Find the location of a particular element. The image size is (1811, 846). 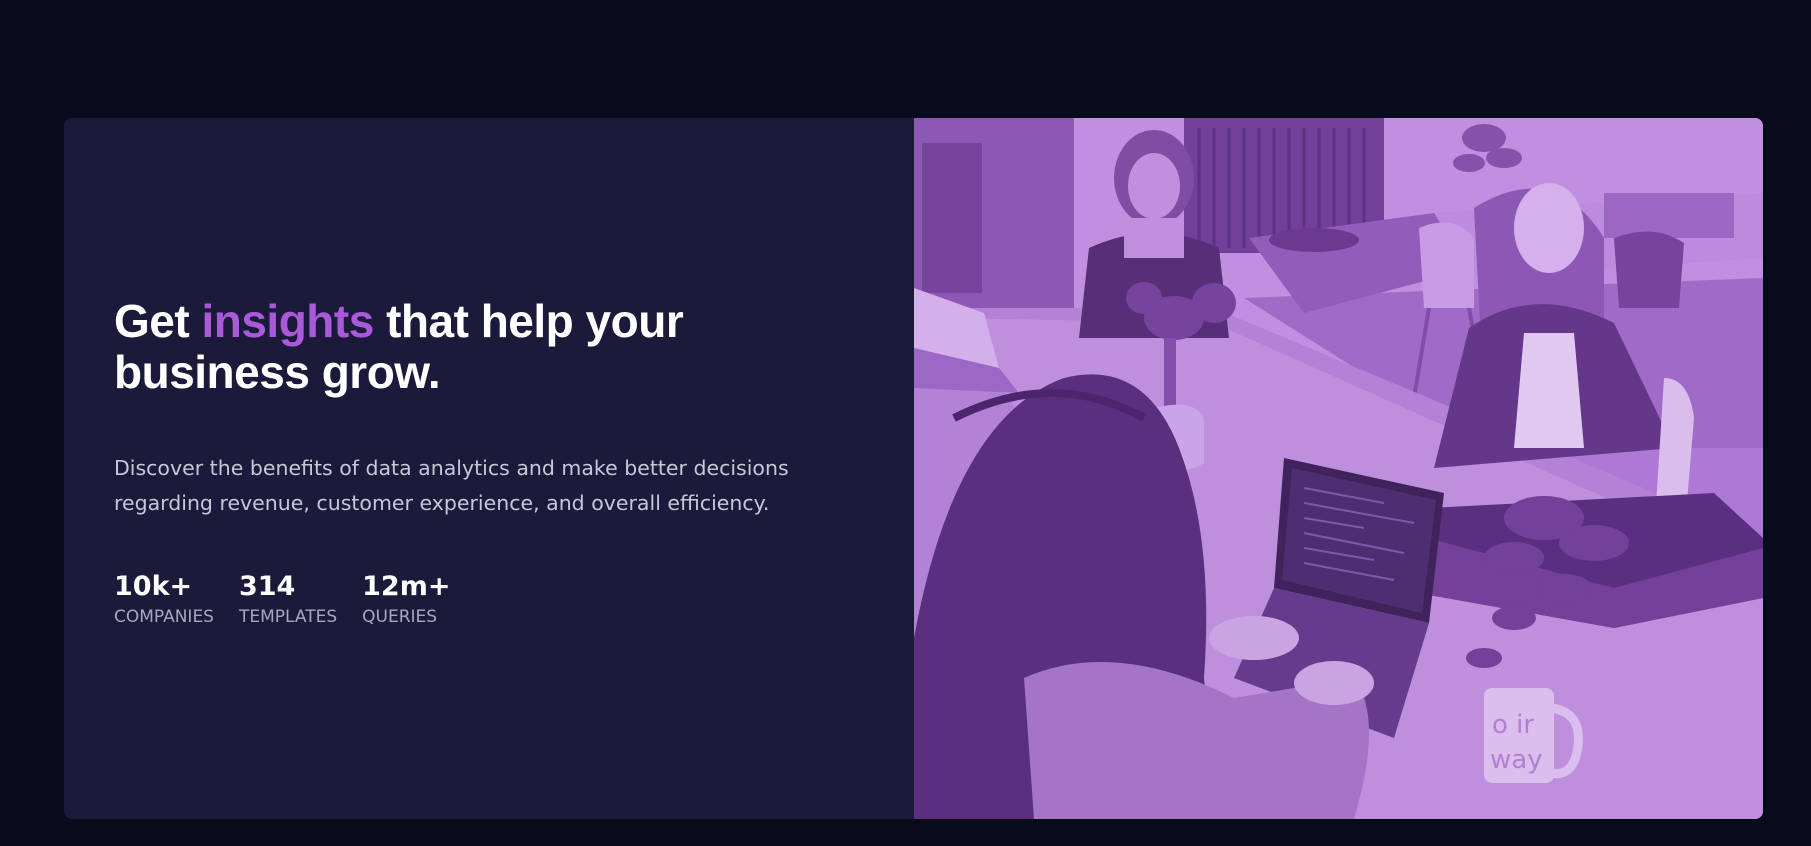

stat-companies: 10k+ COMPANIES is located at coordinates (164, 600).